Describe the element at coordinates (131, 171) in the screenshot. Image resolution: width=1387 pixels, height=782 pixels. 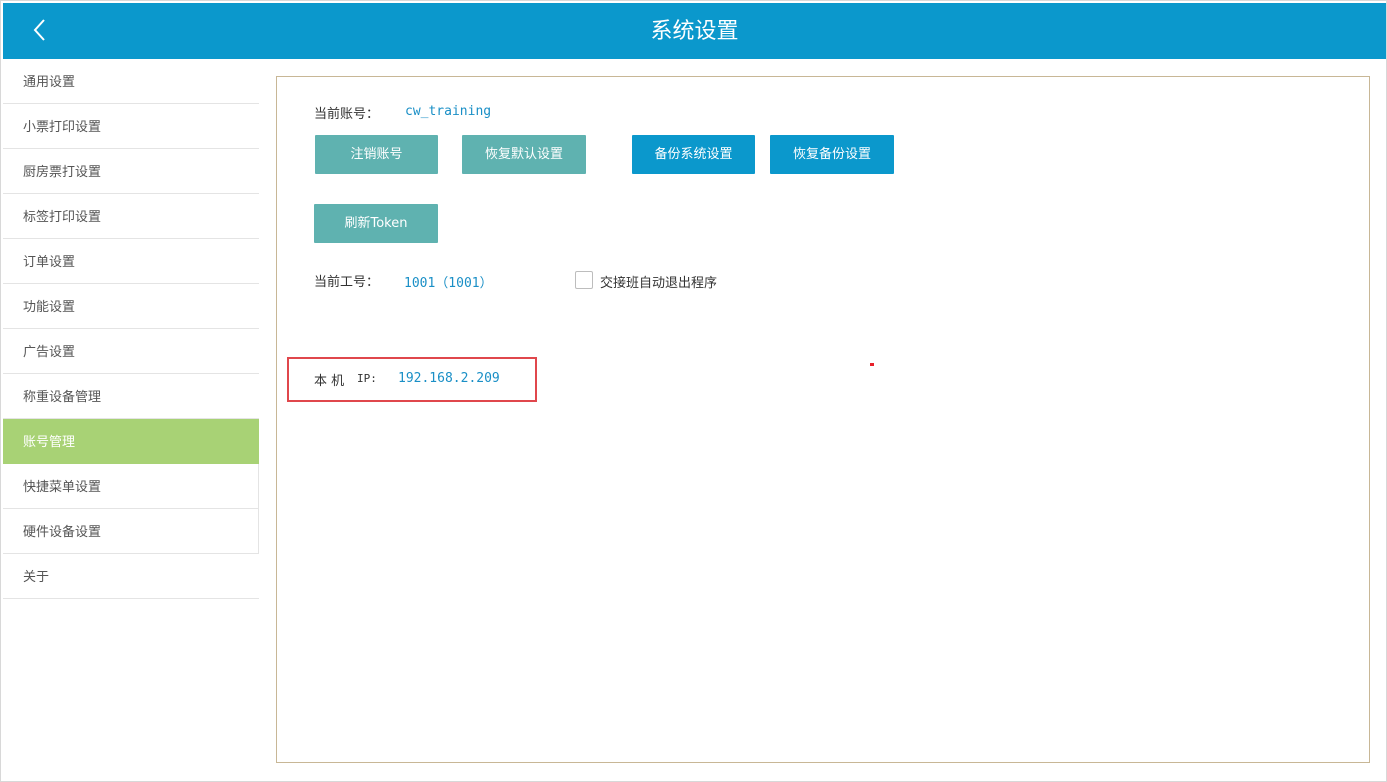
I see `sidebar-item-kitchen-print: 厨房票打设置` at that location.